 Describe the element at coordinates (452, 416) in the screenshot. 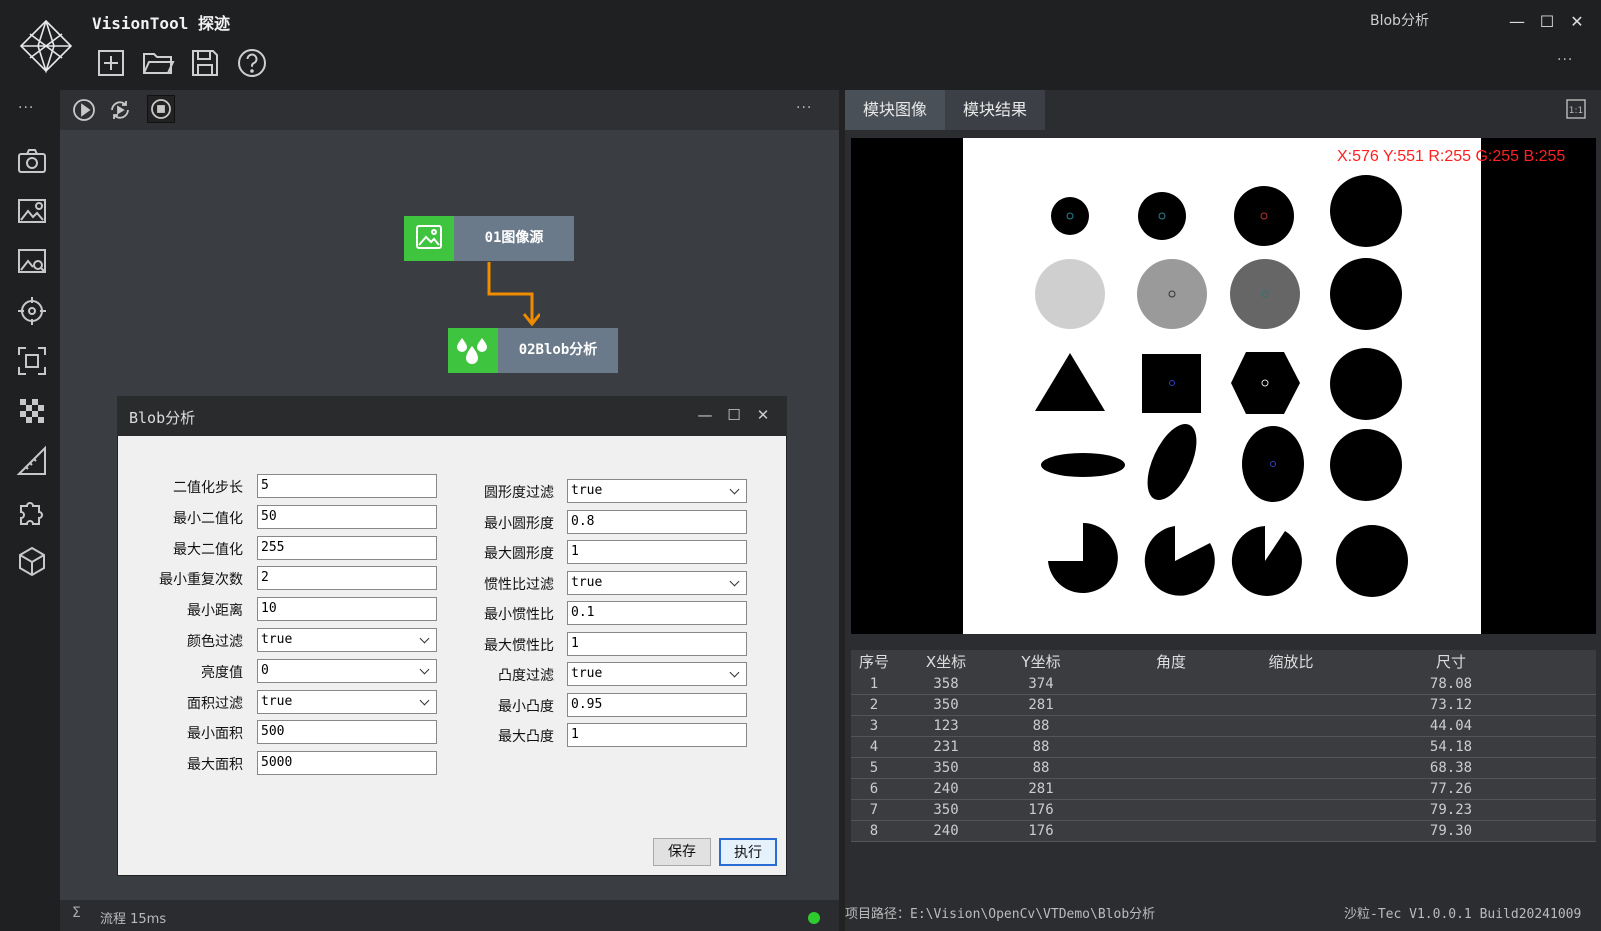

I see `dialog-title-bar` at that location.